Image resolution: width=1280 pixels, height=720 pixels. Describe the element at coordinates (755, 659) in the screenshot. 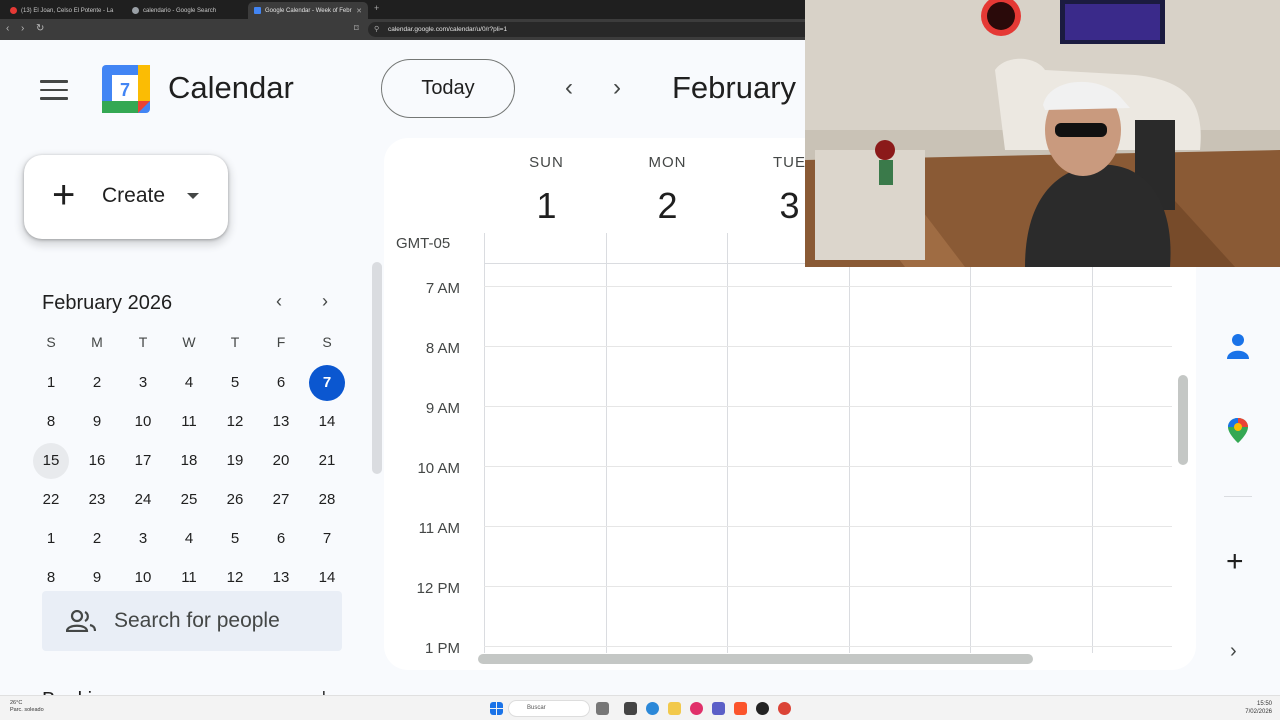

I see `horizontal-scrollbar` at that location.